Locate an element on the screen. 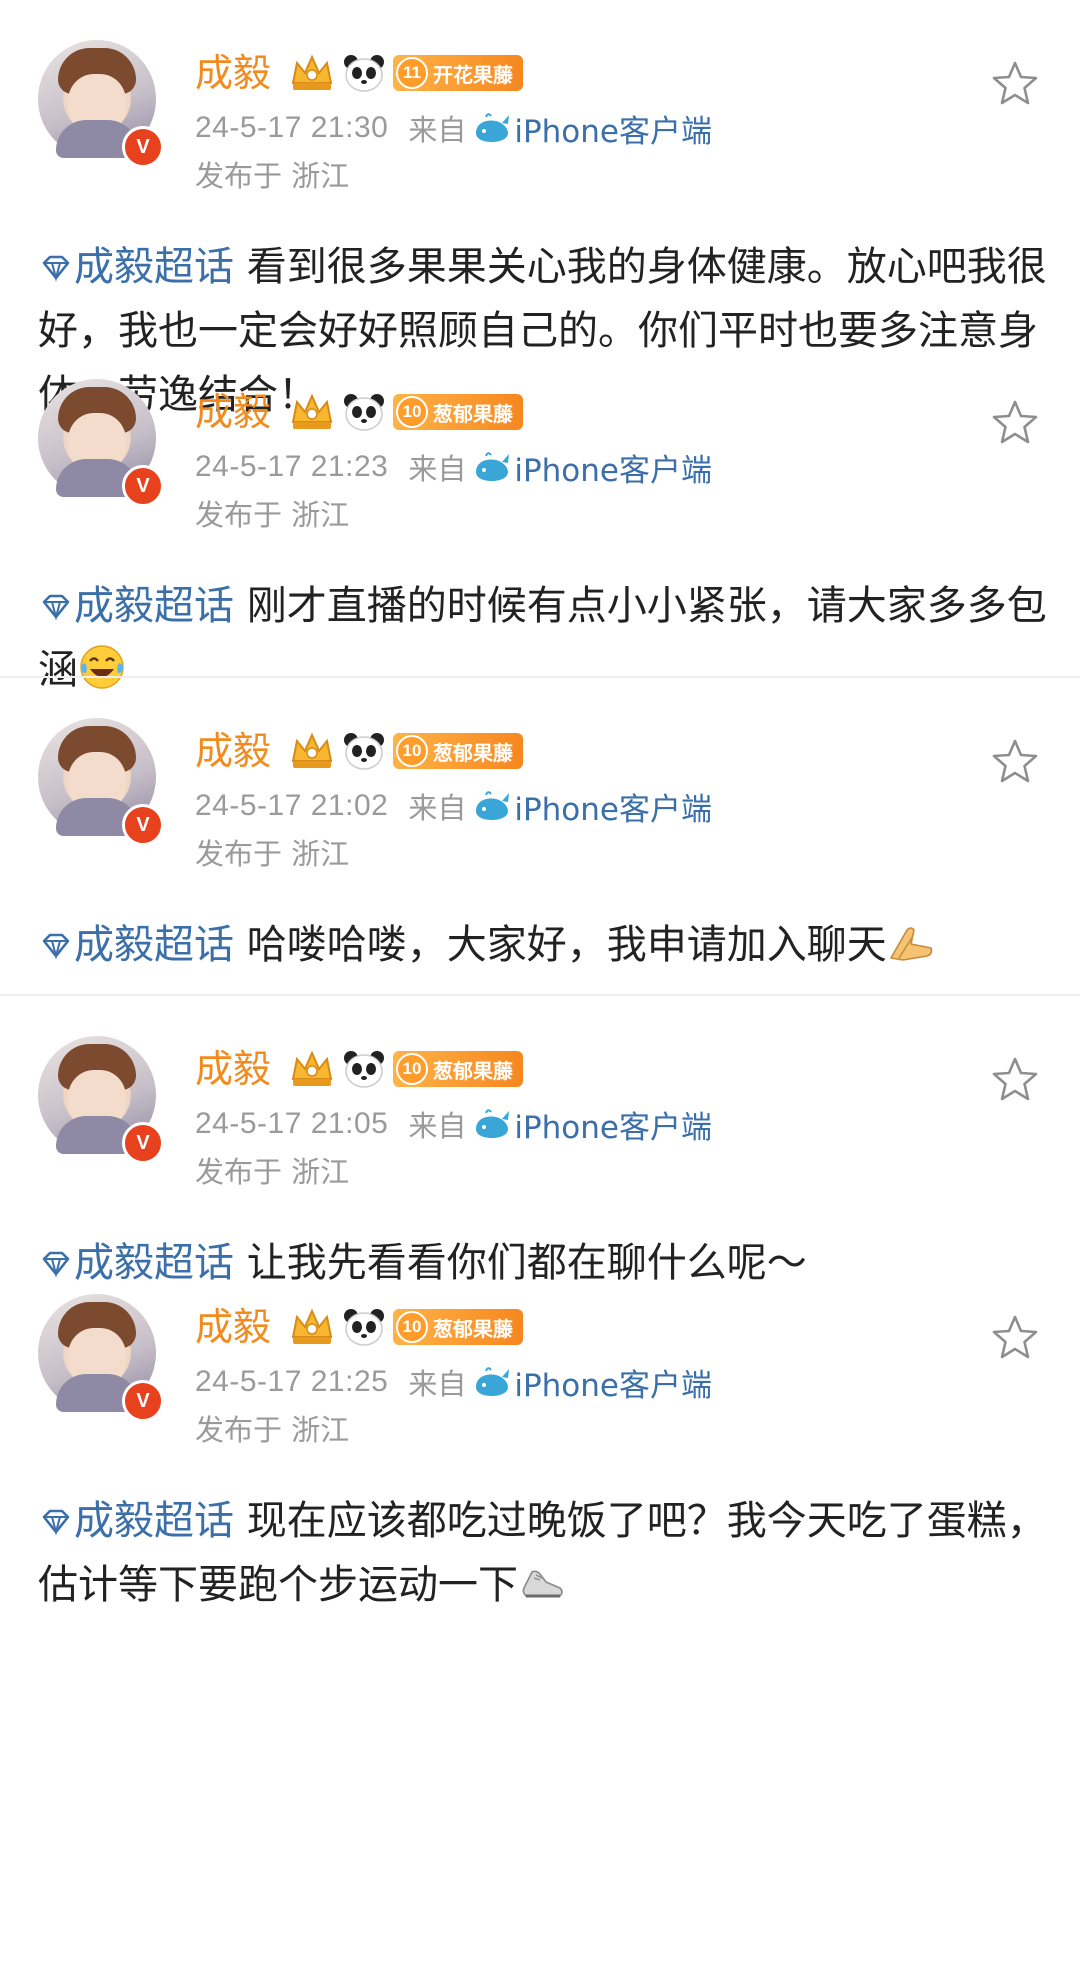 Image resolution: width=1080 pixels, height=1962 pixels. post-text: 哈喽哈喽，大家好，我申请加入聊天 is located at coordinates (560, 945).